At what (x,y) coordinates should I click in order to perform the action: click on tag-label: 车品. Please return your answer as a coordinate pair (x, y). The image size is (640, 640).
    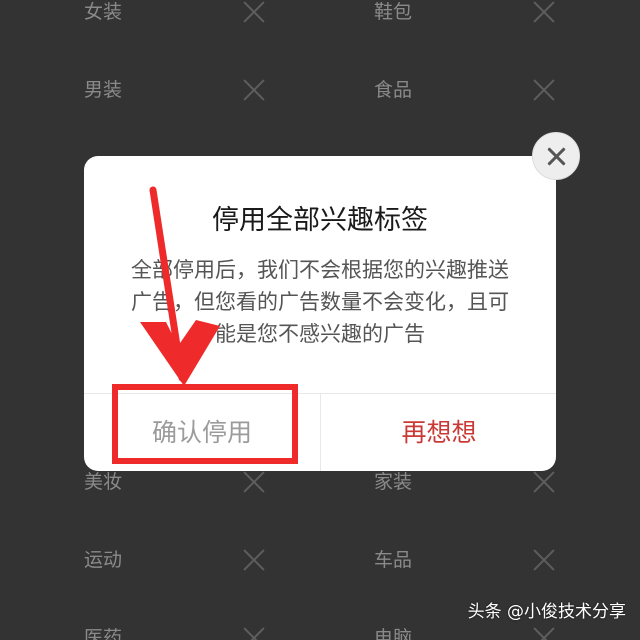
    Looking at the image, I should click on (429, 560).